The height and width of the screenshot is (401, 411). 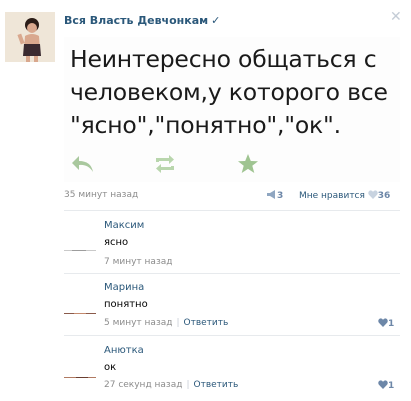 I want to click on megaphone-icon, so click(x=271, y=194).